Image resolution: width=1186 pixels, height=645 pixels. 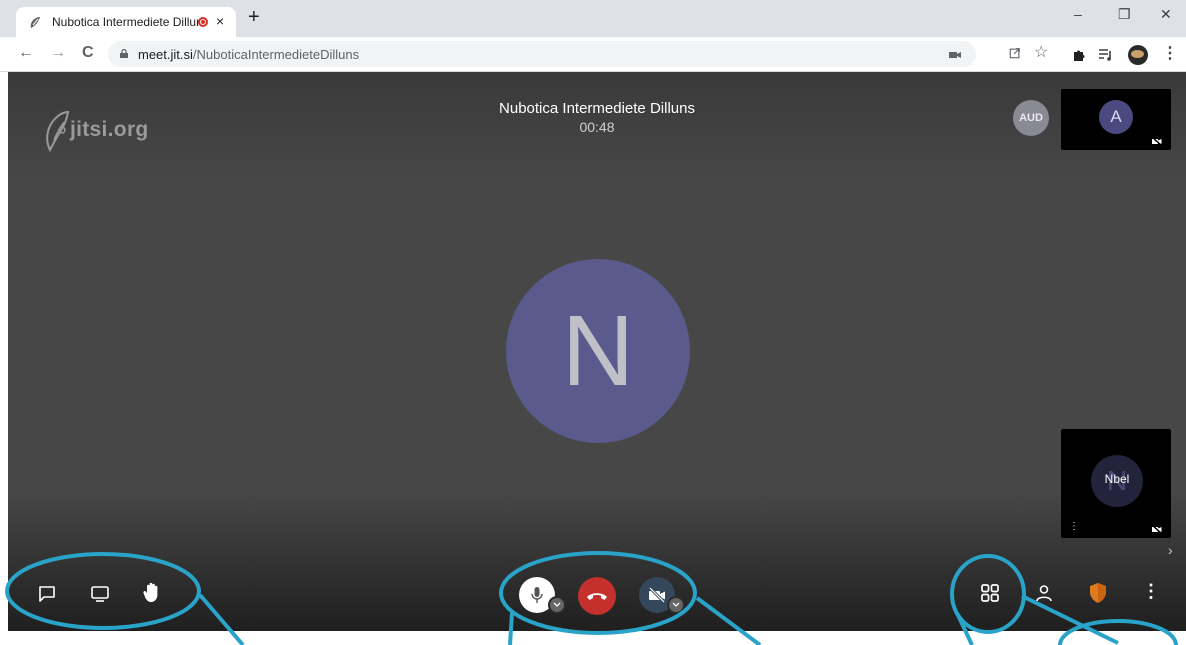 What do you see at coordinates (1166, 14) in the screenshot?
I see `window-close-button: ✕` at bounding box center [1166, 14].